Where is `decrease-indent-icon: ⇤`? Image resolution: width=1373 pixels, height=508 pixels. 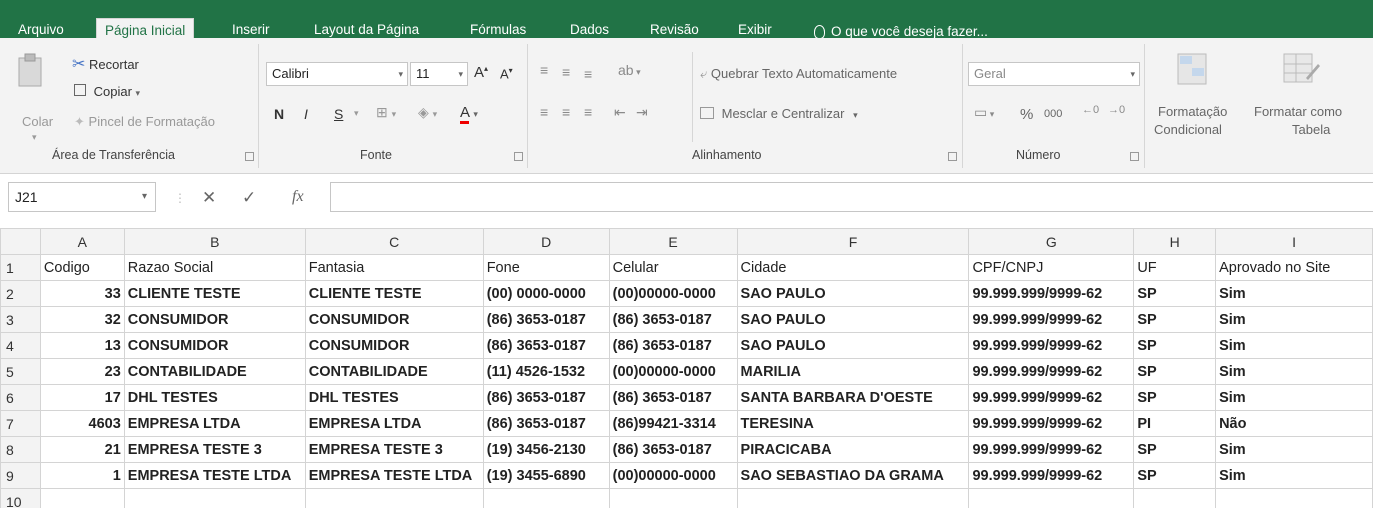 decrease-indent-icon: ⇤ is located at coordinates (620, 112).